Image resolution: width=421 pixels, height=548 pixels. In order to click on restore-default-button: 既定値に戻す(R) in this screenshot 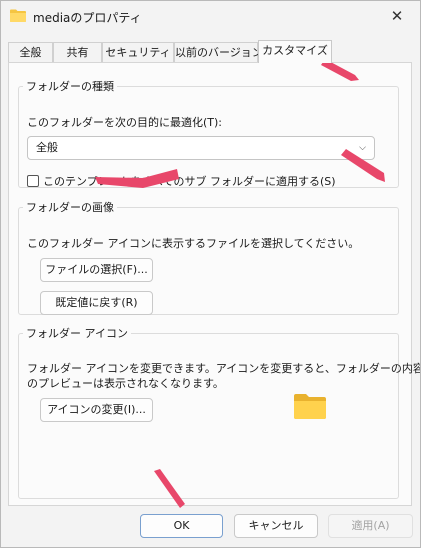, I will do `click(96, 303)`.